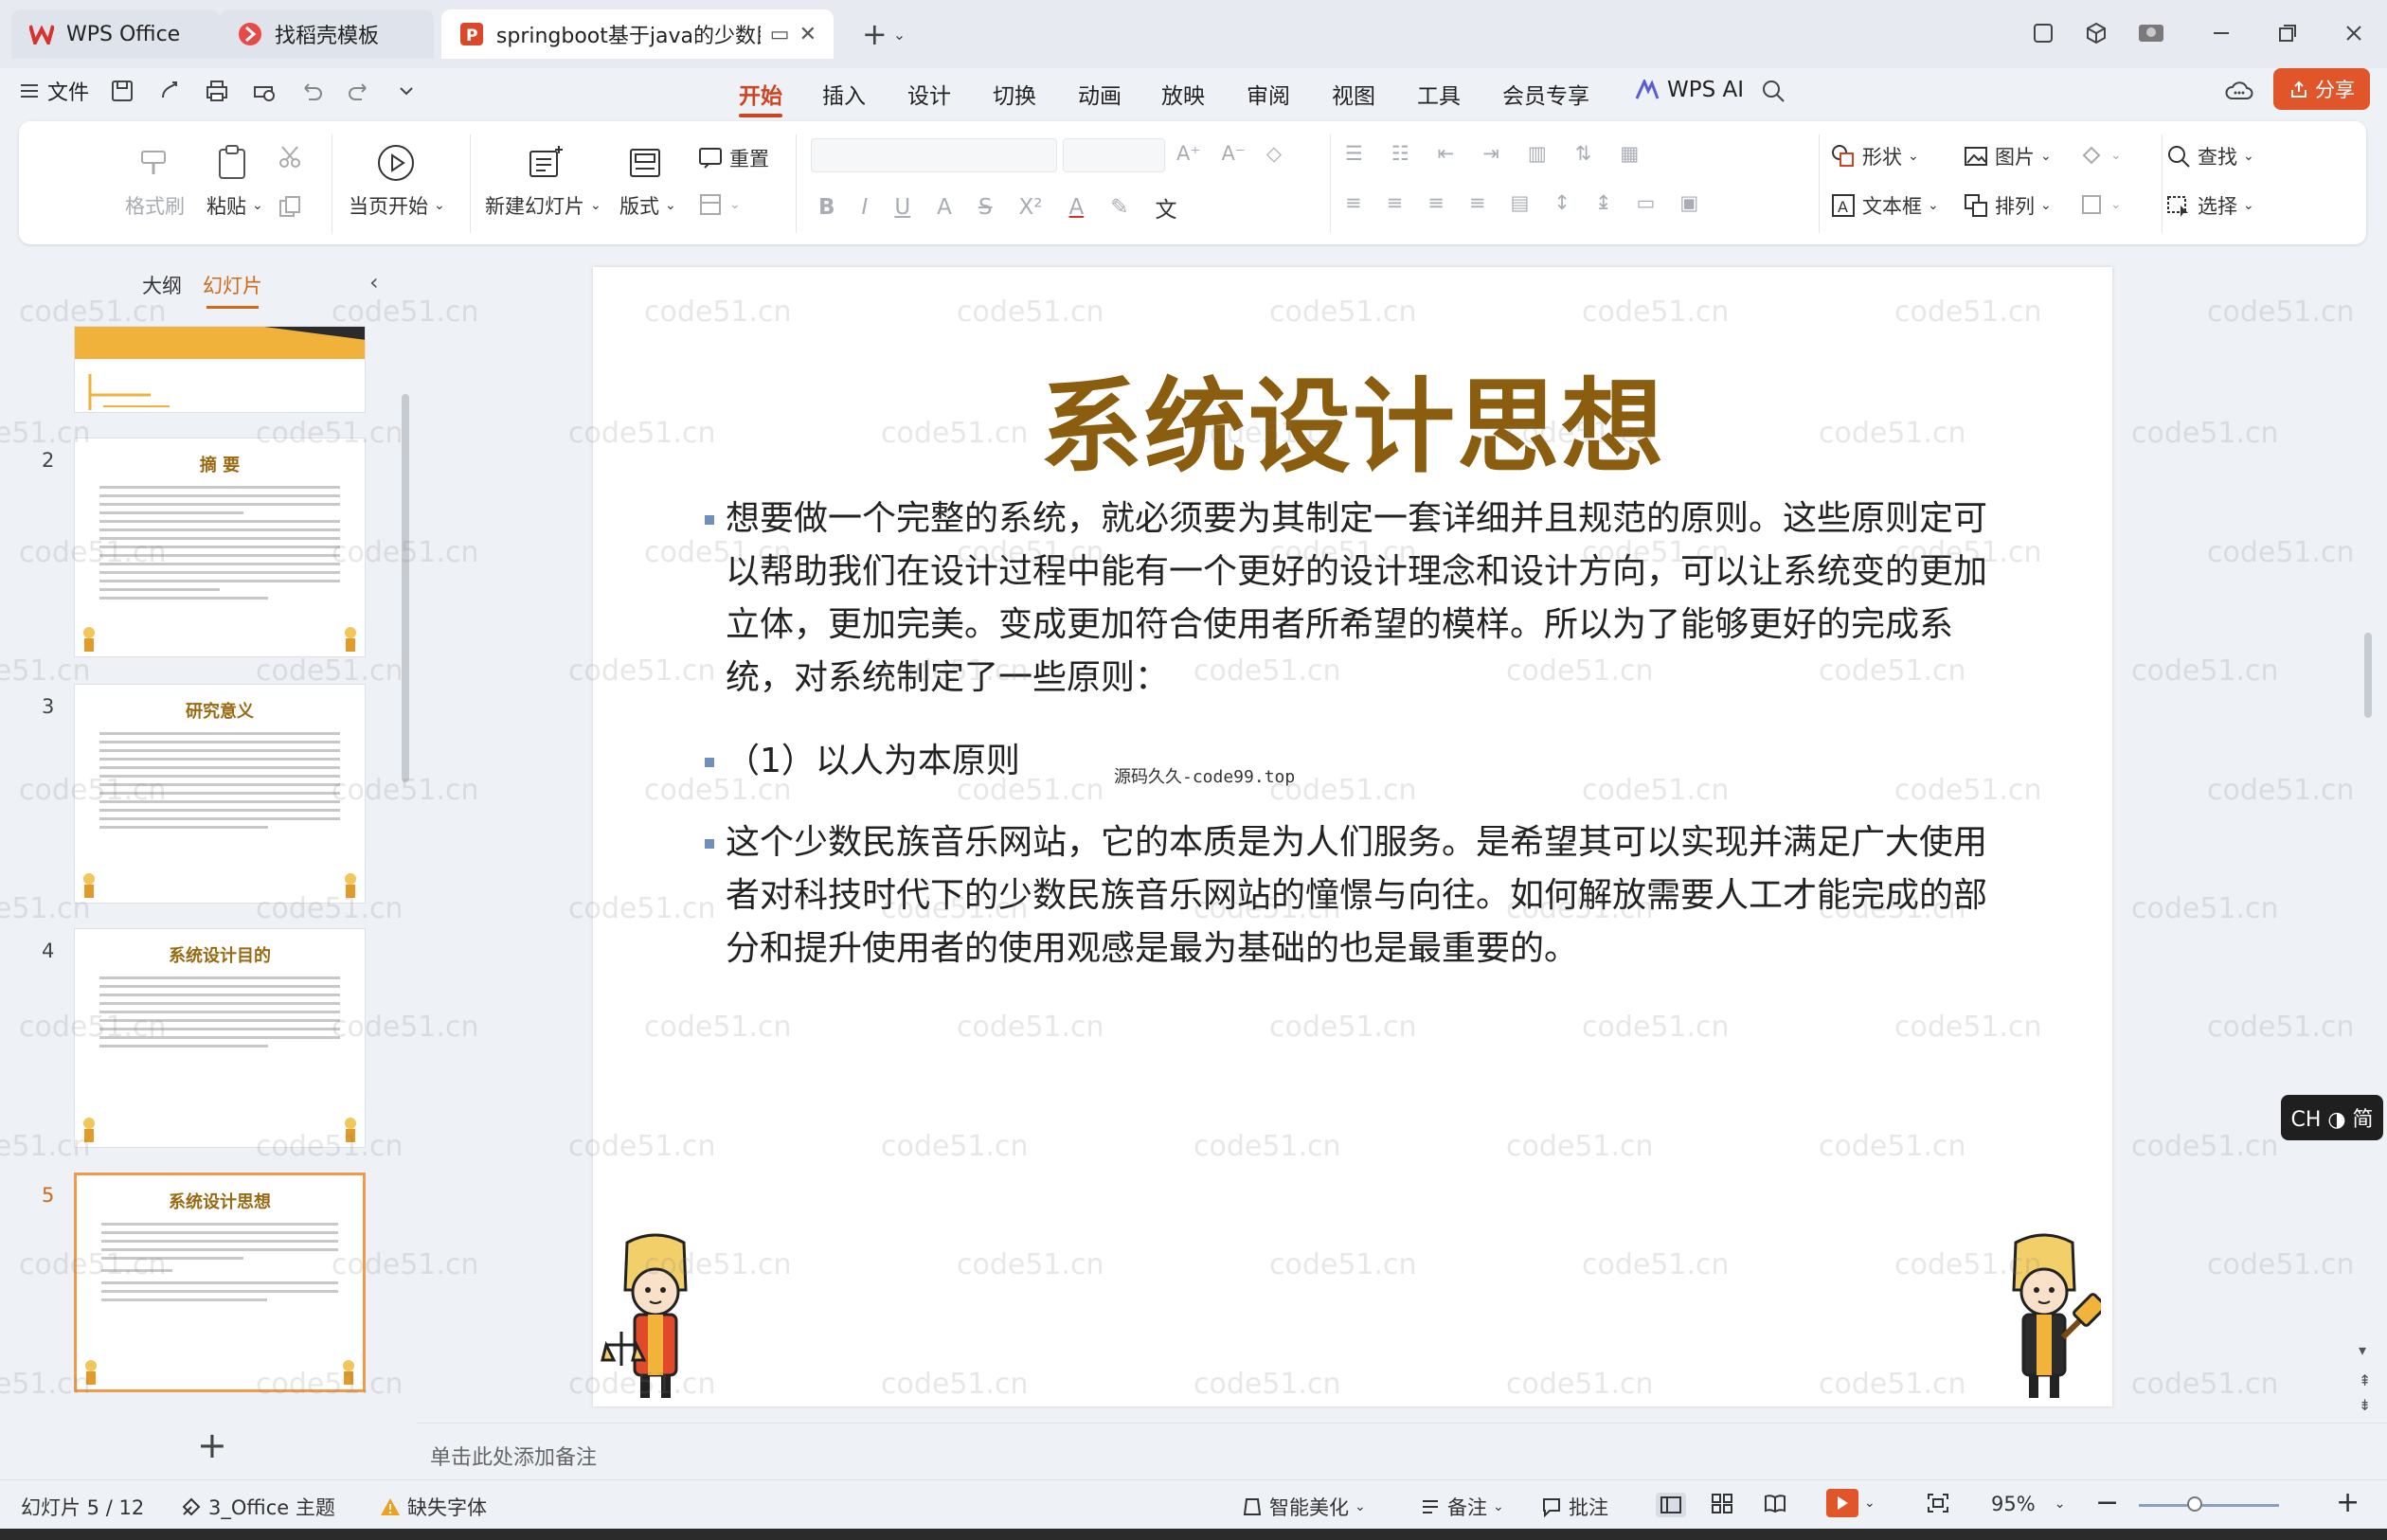 The height and width of the screenshot is (1540, 2387). I want to click on fit-window-icon, so click(1938, 1503).